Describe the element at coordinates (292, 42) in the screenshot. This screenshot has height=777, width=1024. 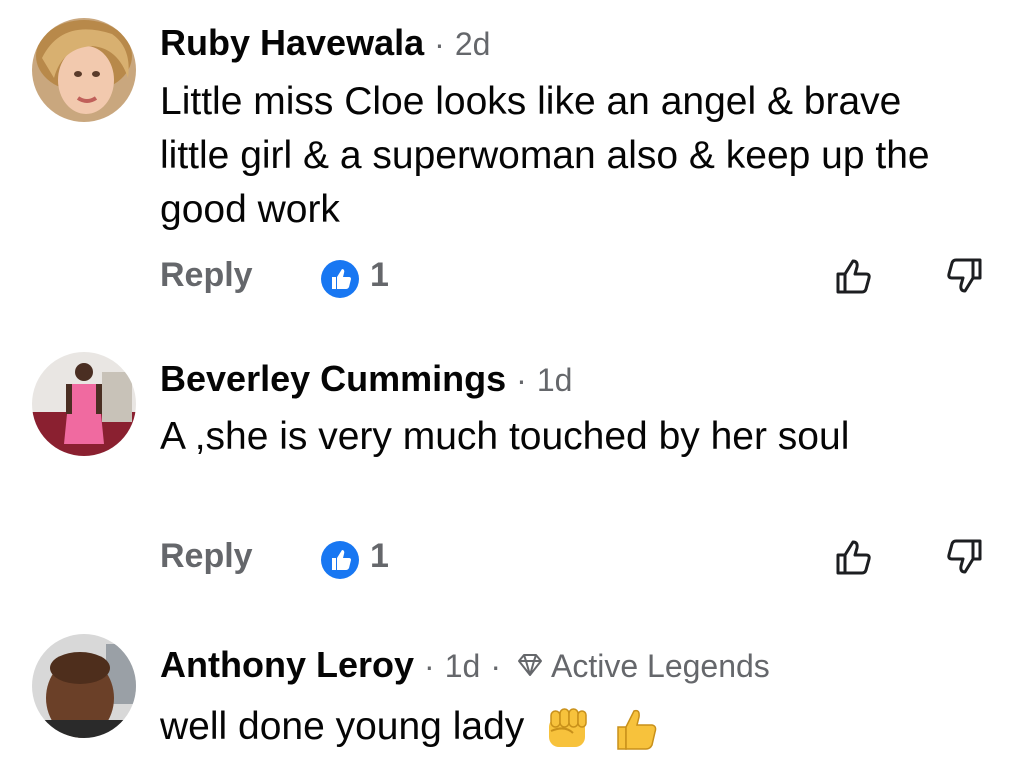
I see `author-name: Ruby Havewala` at that location.